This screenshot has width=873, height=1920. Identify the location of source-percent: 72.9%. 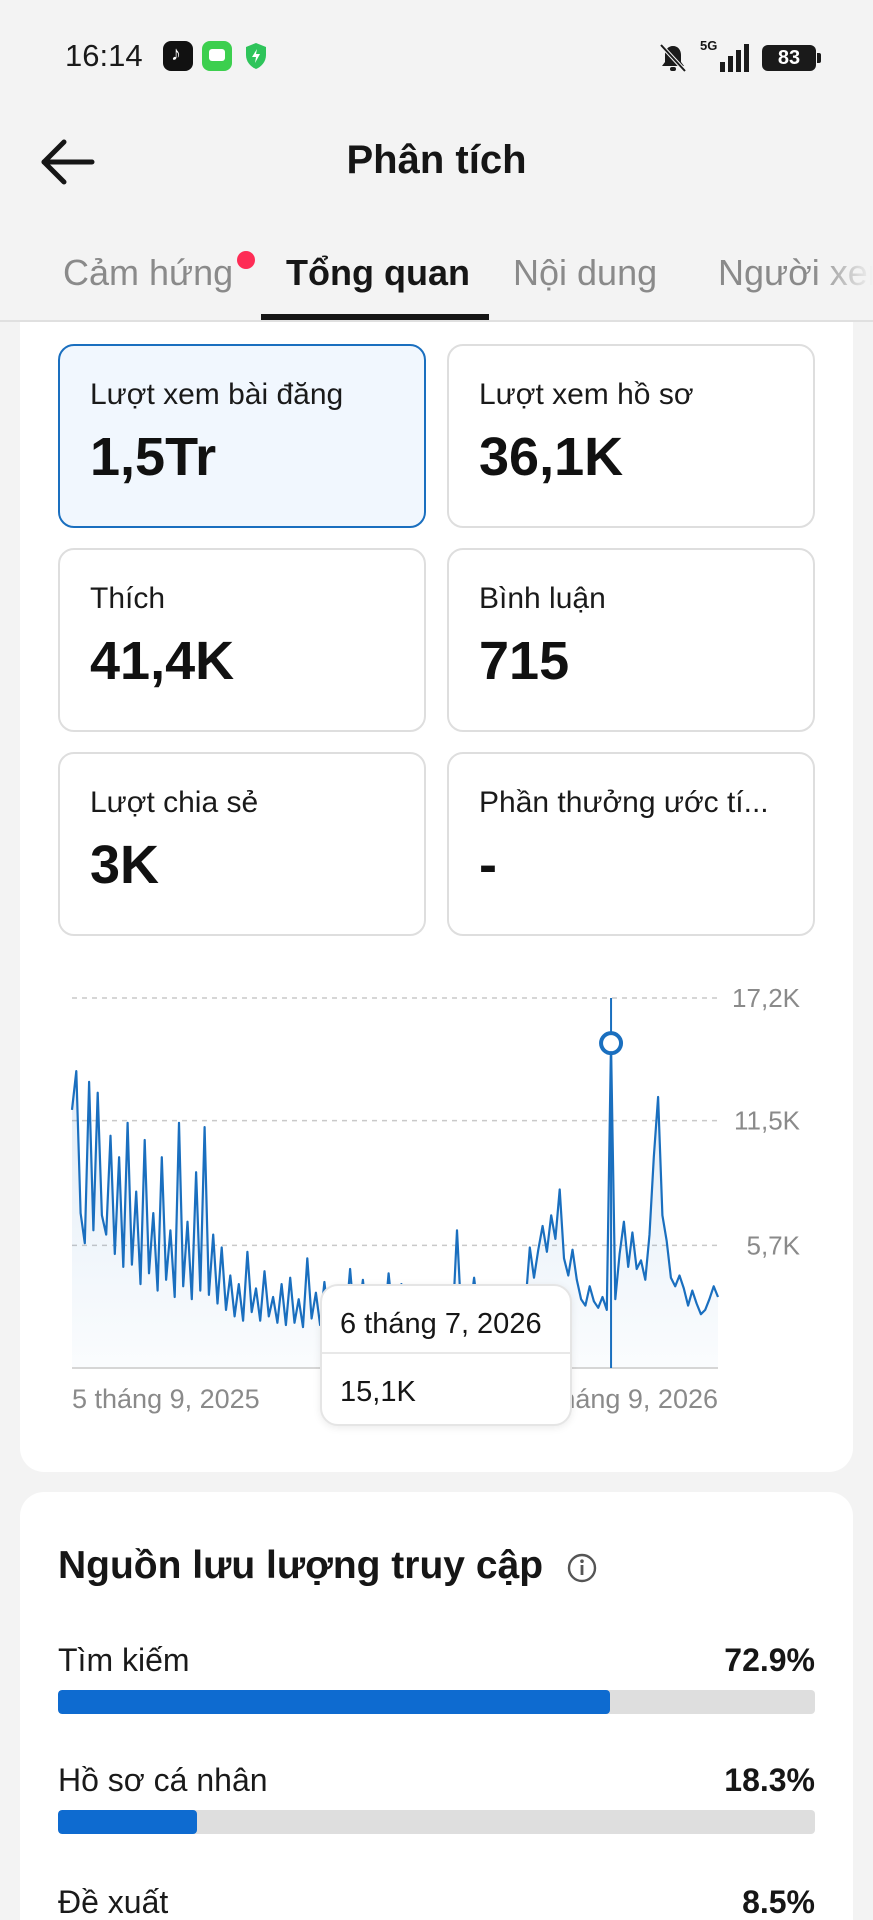
(769, 1660).